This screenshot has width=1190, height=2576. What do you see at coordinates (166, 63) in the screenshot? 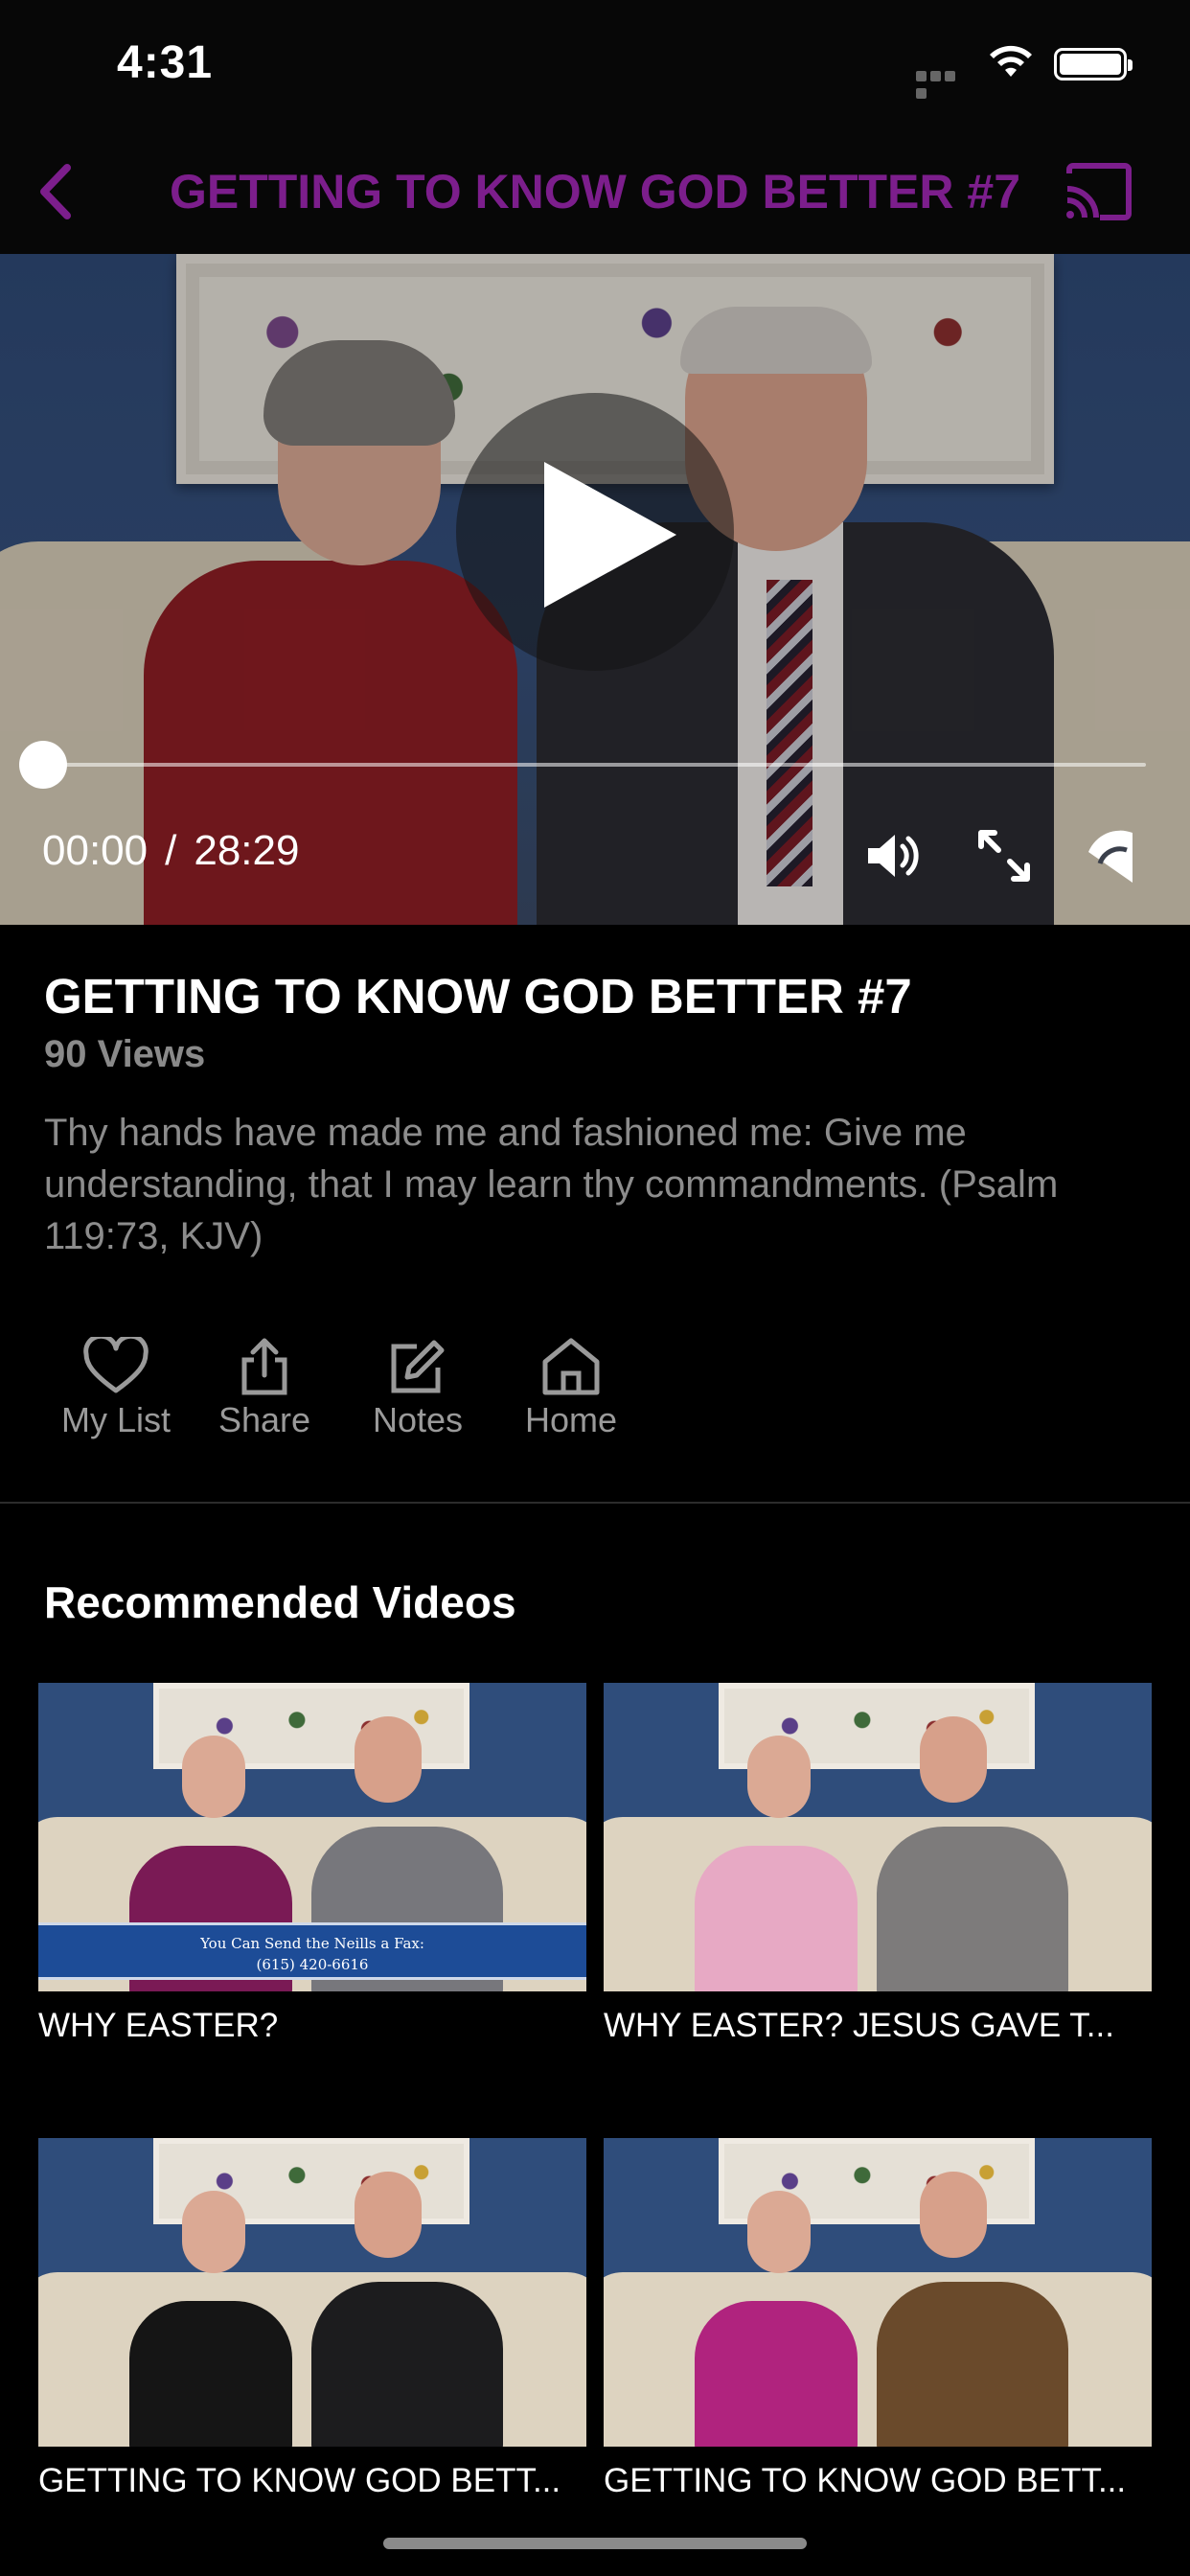
I see `status-time: 4:31` at bounding box center [166, 63].